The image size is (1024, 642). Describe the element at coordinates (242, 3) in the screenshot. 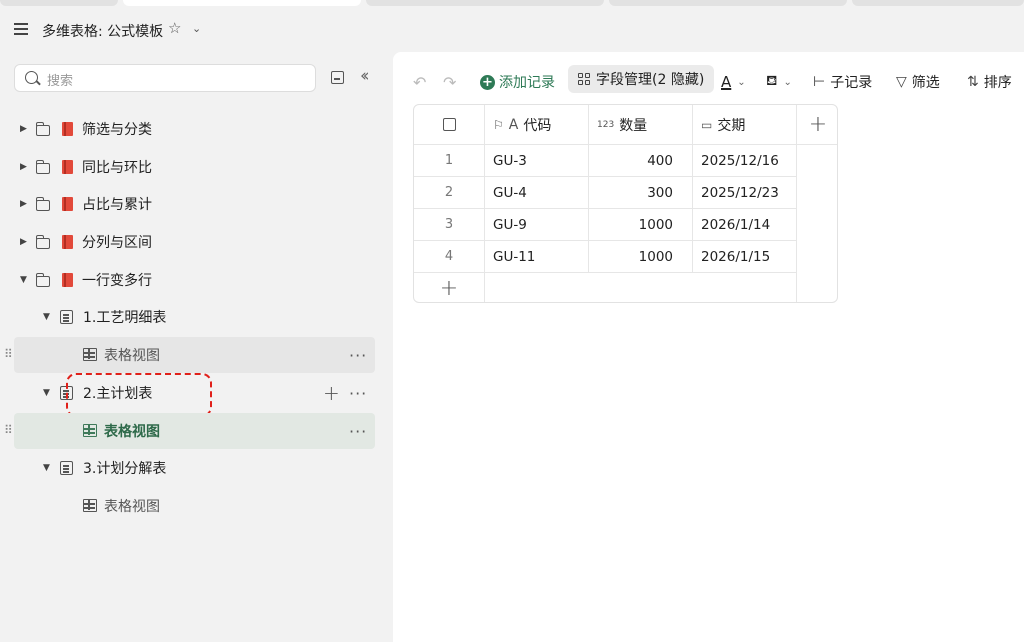

I see `browser-tab-active` at that location.